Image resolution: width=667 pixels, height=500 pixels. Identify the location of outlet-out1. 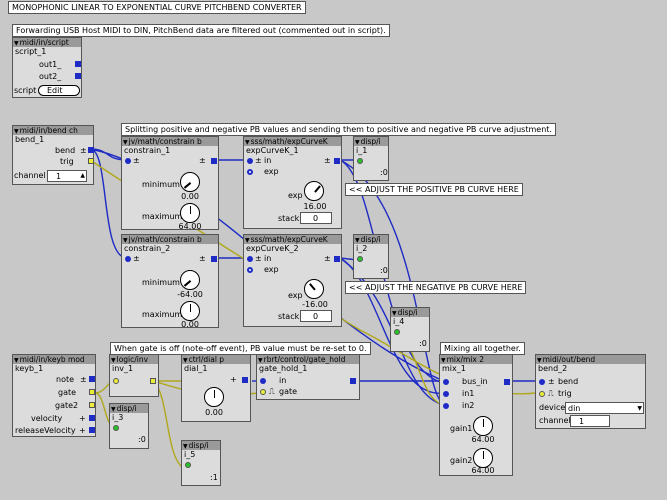
(78, 64).